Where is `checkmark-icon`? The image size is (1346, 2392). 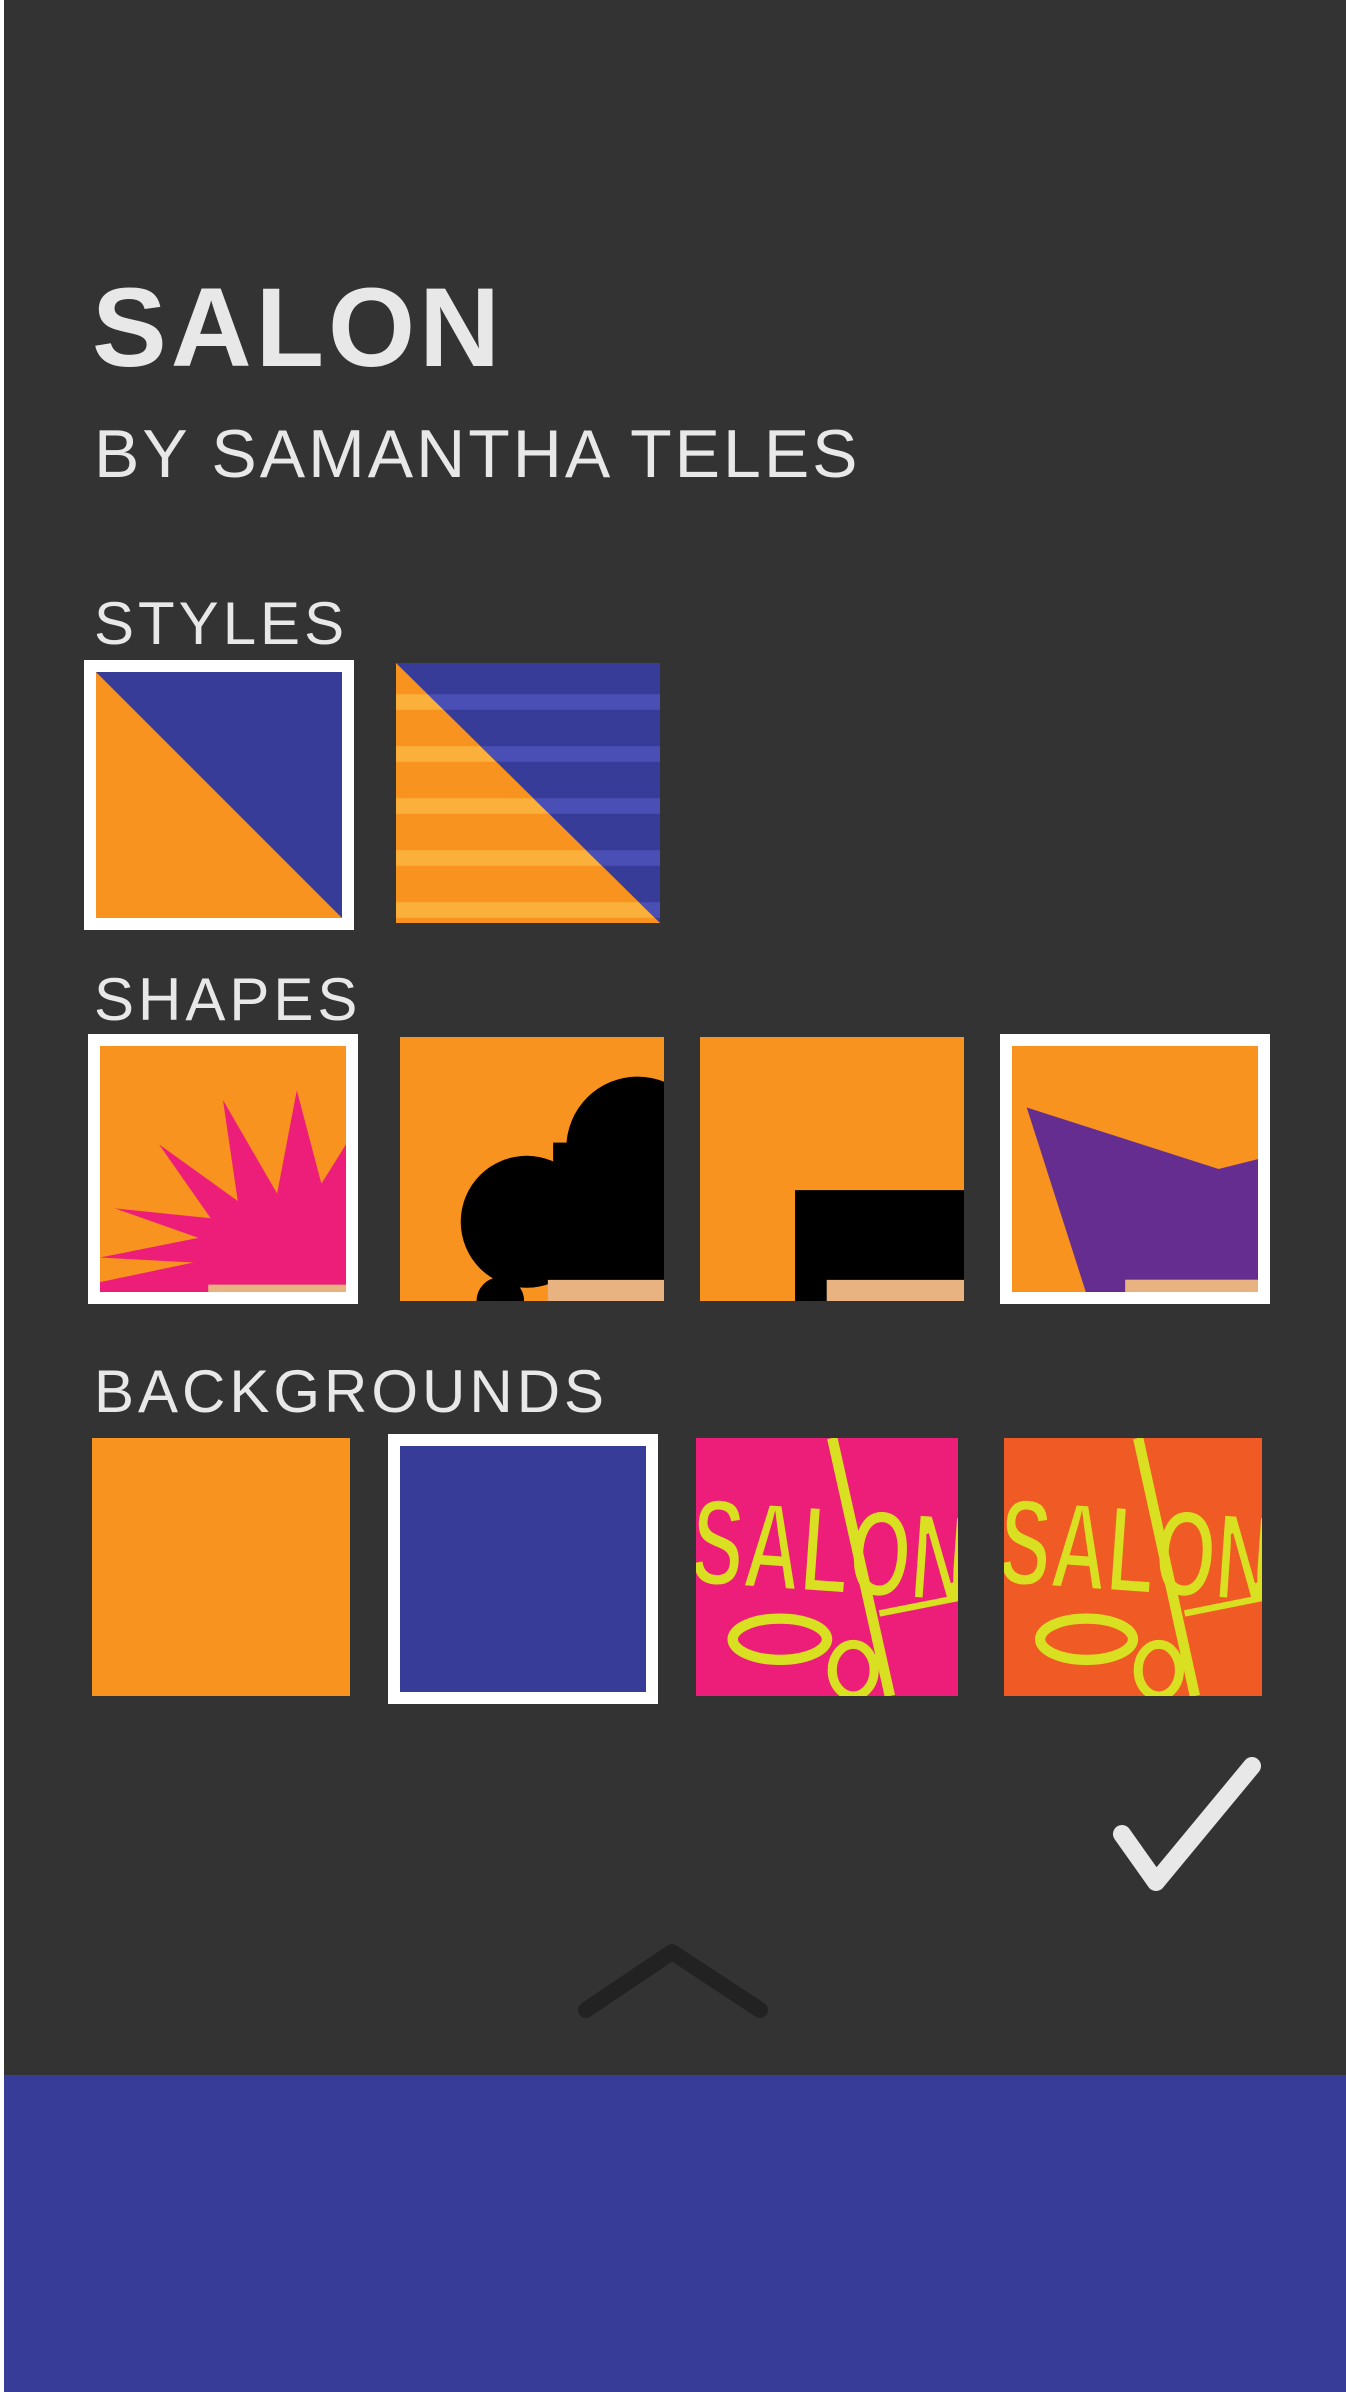
checkmark-icon is located at coordinates (1185, 1832).